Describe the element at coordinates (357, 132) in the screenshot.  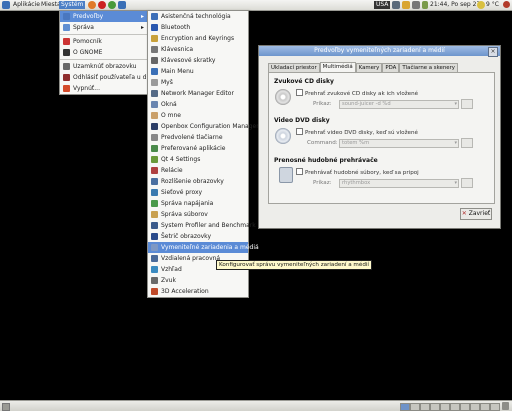
I see `dvd-autoplay-checkbox: Prehrať video DVD disky, keď sú vložené` at that location.